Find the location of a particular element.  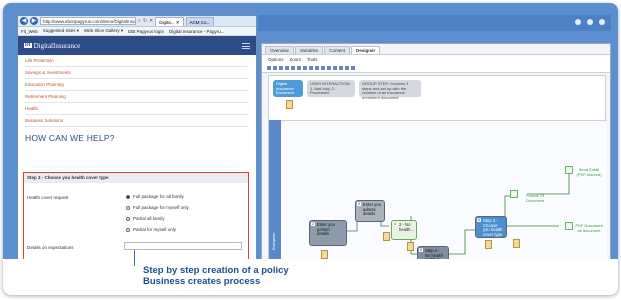

cover-option: Full package for all family is located at coordinates (155, 196).